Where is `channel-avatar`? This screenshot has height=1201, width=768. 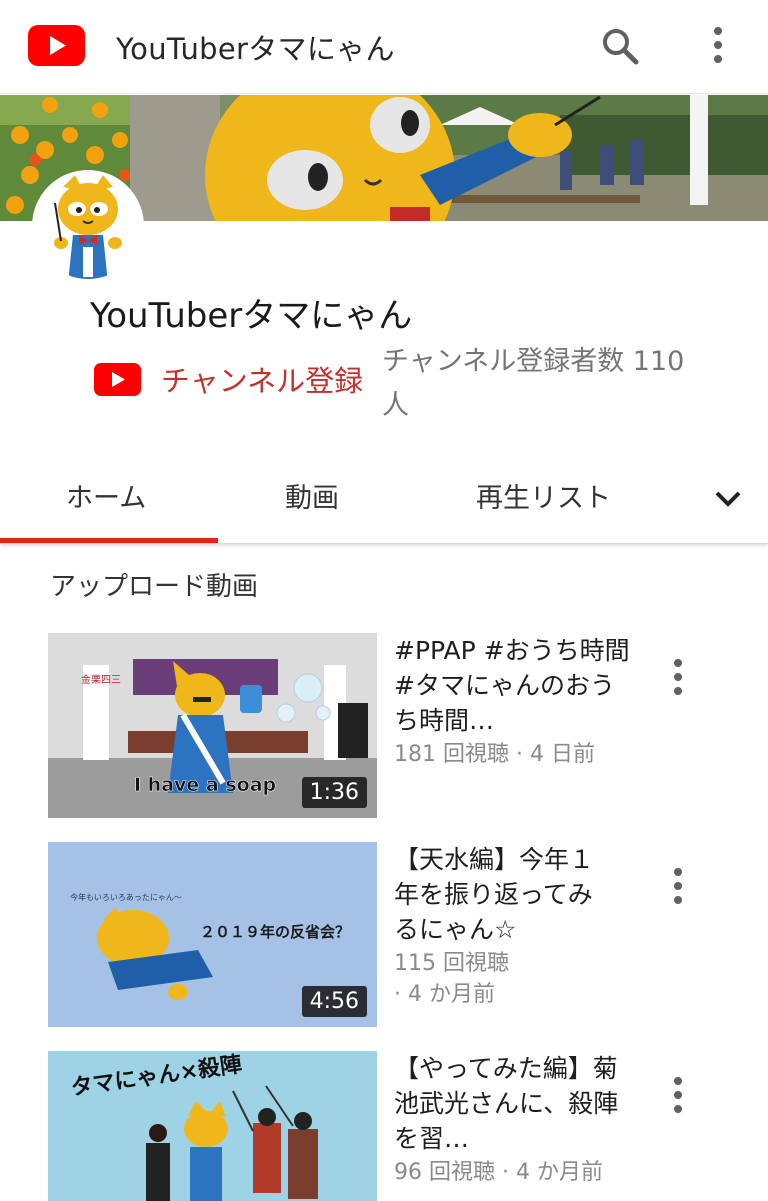
channel-avatar is located at coordinates (88, 226).